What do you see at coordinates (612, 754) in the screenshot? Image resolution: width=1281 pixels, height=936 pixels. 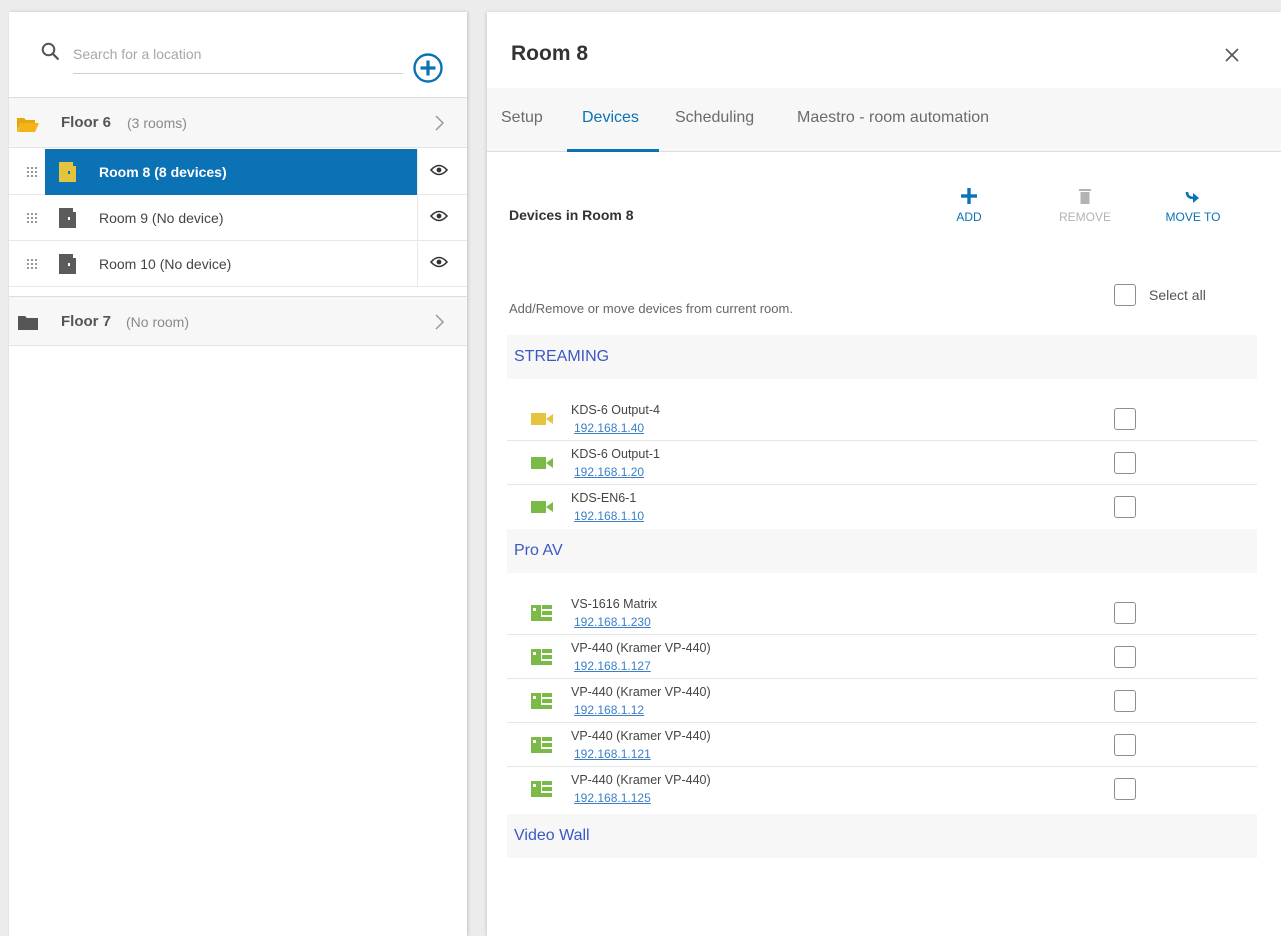 I see `device-ip-link: 192.168.1.121` at bounding box center [612, 754].